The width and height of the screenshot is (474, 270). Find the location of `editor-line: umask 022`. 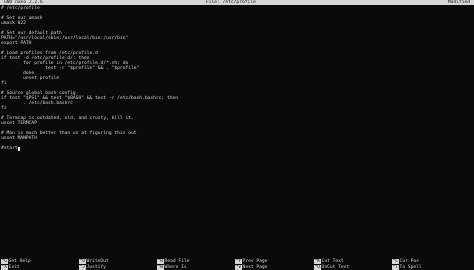

editor-line: umask 022 is located at coordinates (13, 23).